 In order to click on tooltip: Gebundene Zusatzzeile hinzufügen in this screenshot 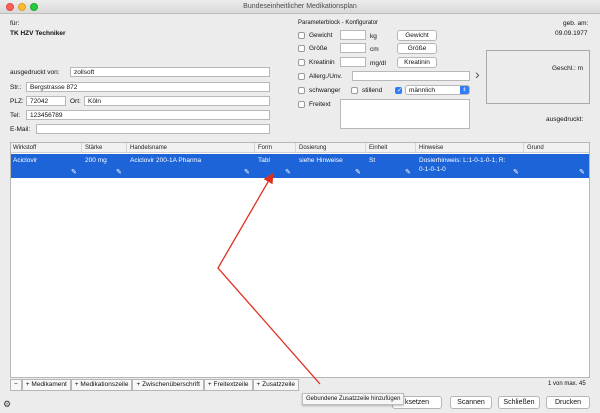, I will do `click(353, 399)`.